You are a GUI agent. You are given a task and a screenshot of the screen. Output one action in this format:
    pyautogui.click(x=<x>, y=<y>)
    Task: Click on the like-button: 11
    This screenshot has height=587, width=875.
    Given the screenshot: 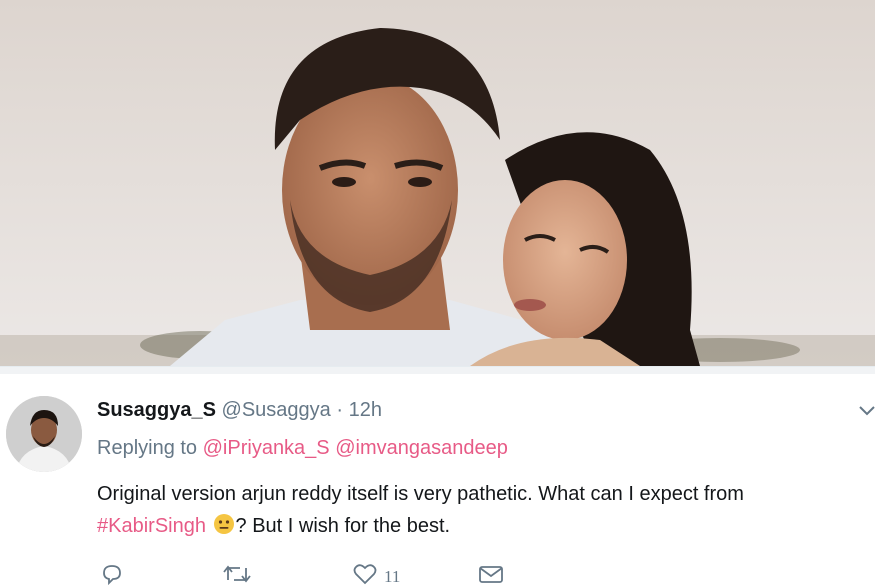 What is the action you would take?
    pyautogui.click(x=376, y=574)
    